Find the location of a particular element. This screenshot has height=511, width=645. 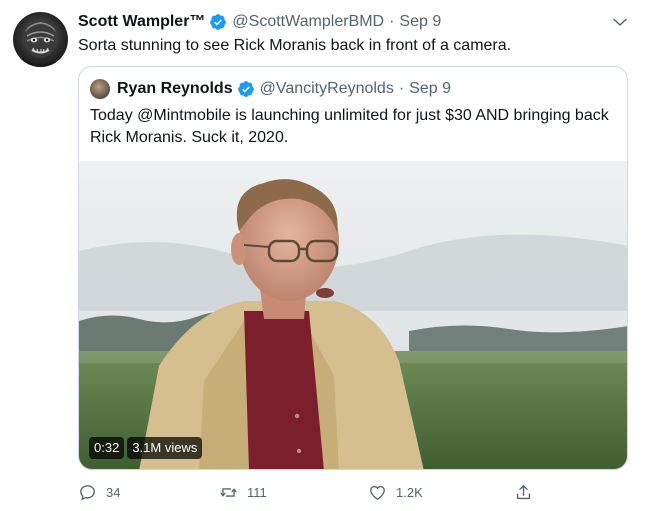

retweet-count: 111 is located at coordinates (257, 492).